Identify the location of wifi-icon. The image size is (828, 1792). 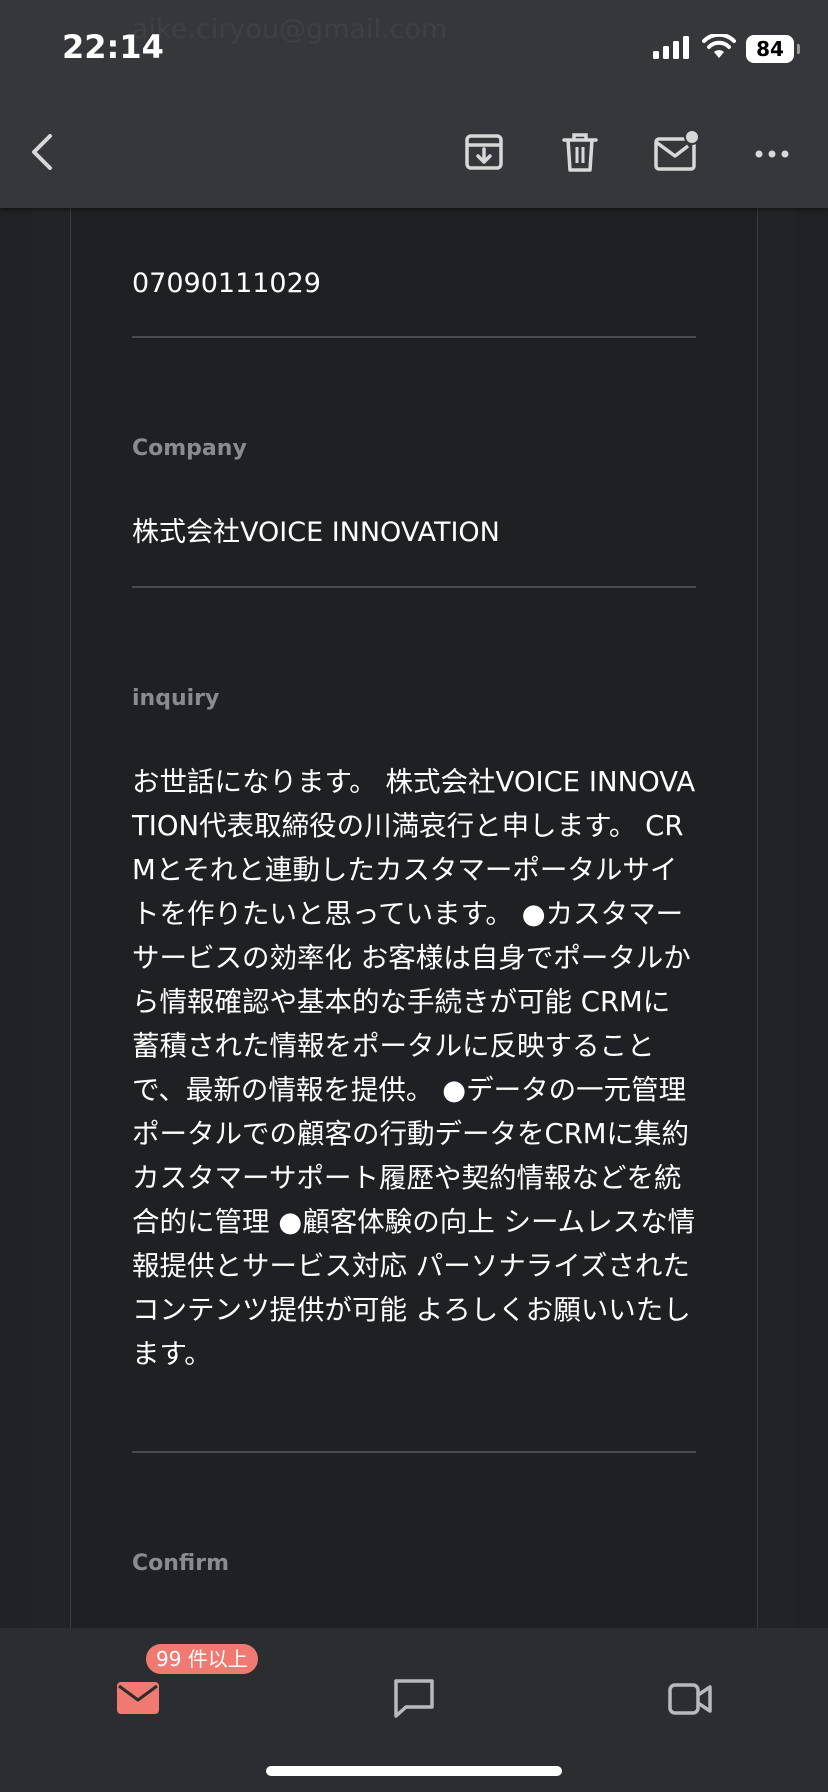
(719, 48).